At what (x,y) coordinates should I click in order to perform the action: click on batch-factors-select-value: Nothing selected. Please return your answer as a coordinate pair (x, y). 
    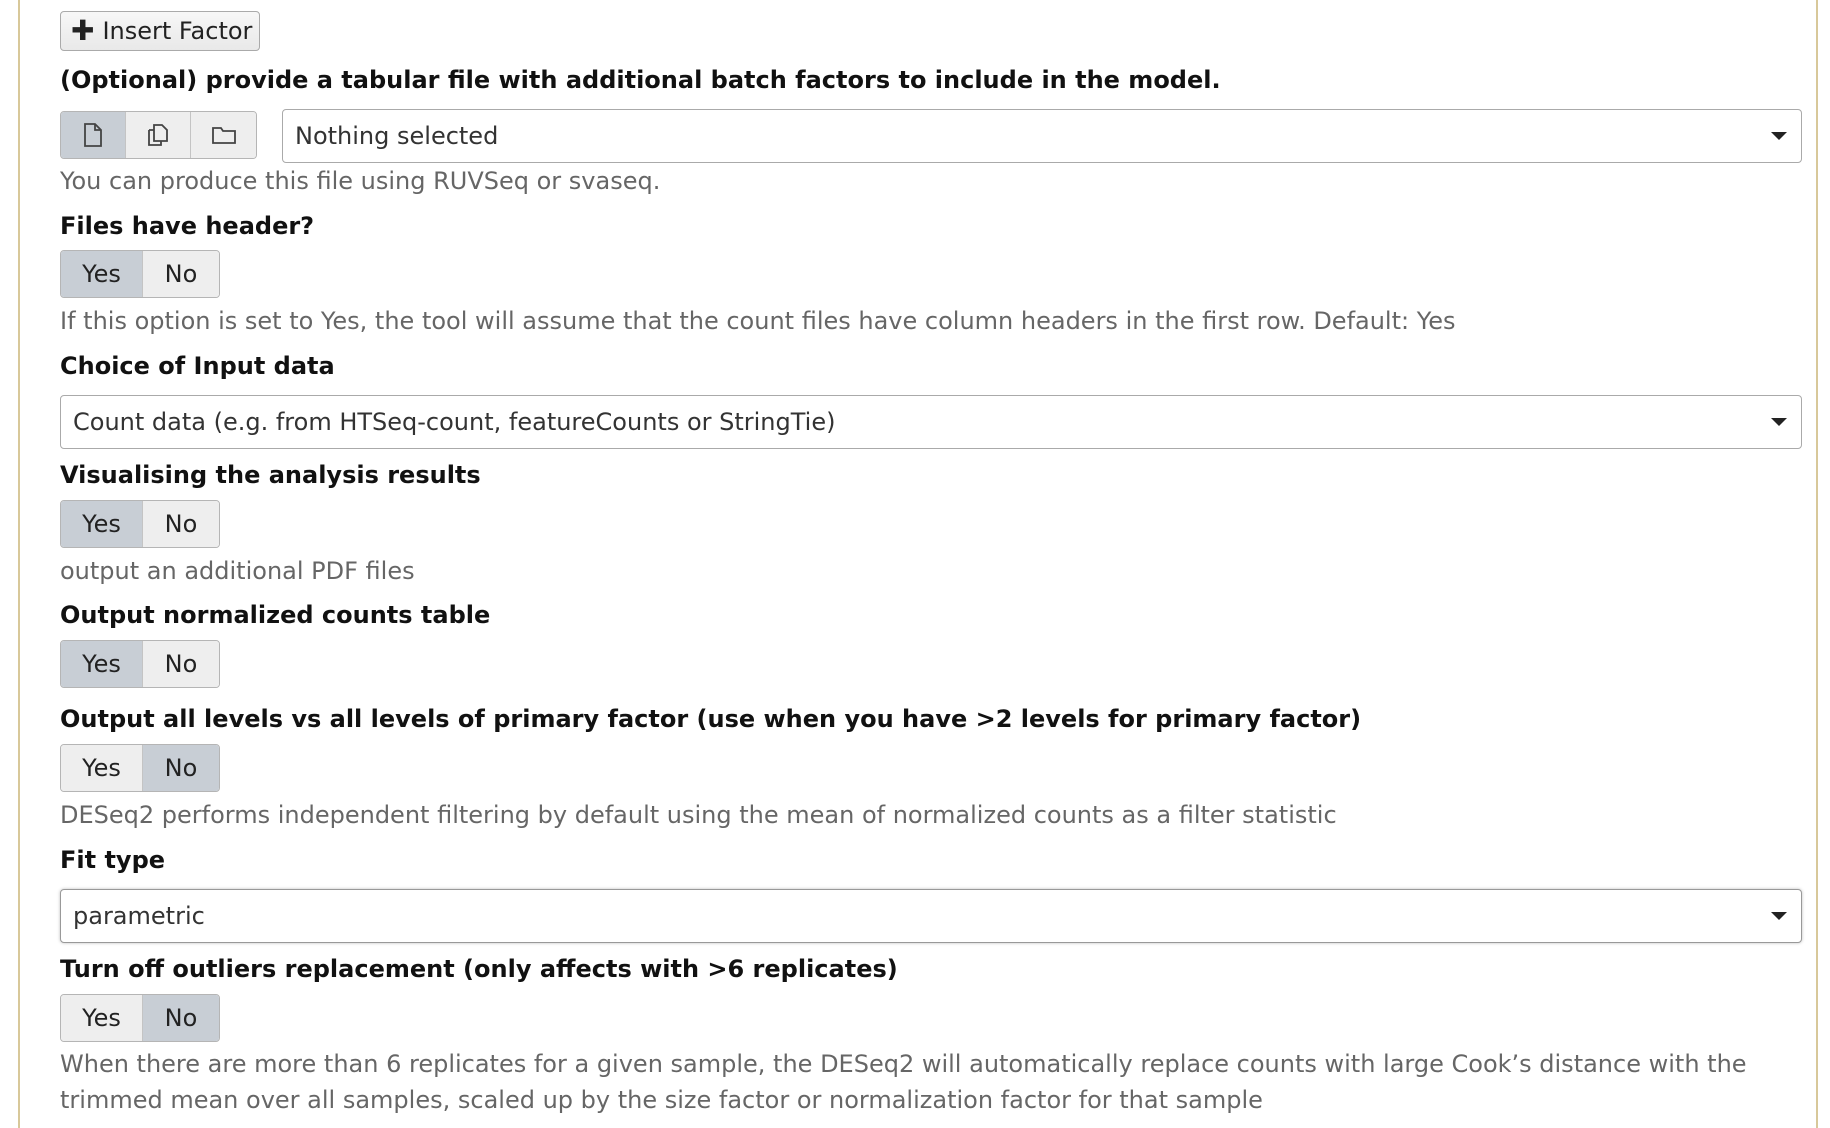
    Looking at the image, I should click on (397, 136).